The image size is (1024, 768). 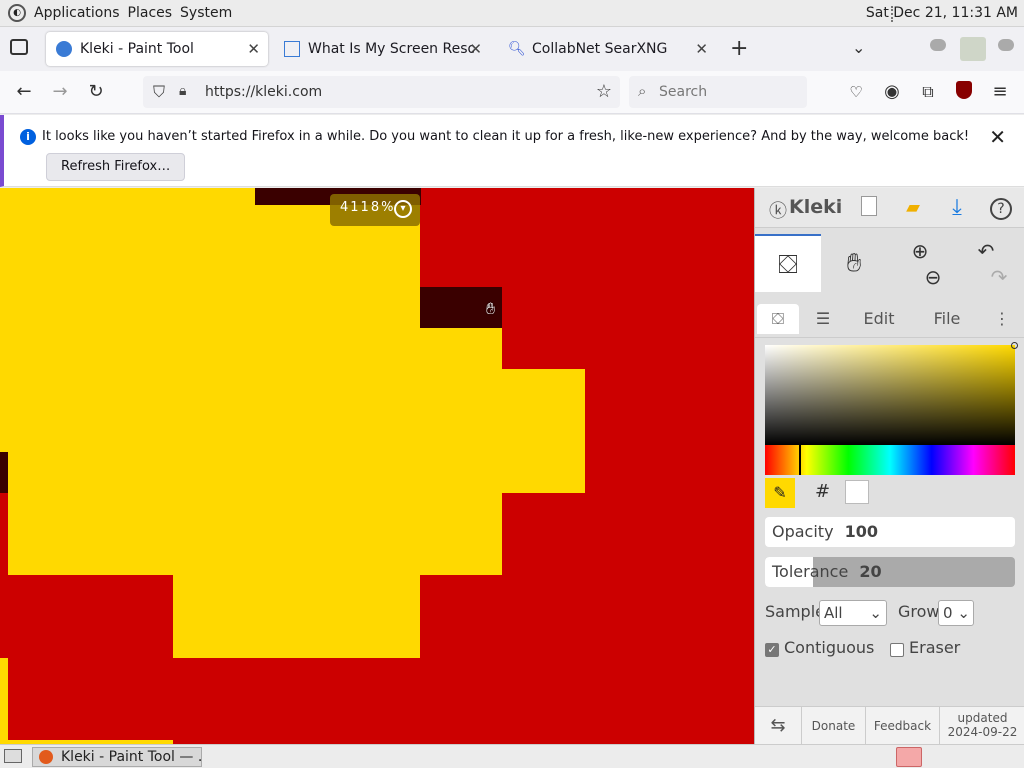 What do you see at coordinates (986, 251) in the screenshot?
I see `undo-icon: ↶` at bounding box center [986, 251].